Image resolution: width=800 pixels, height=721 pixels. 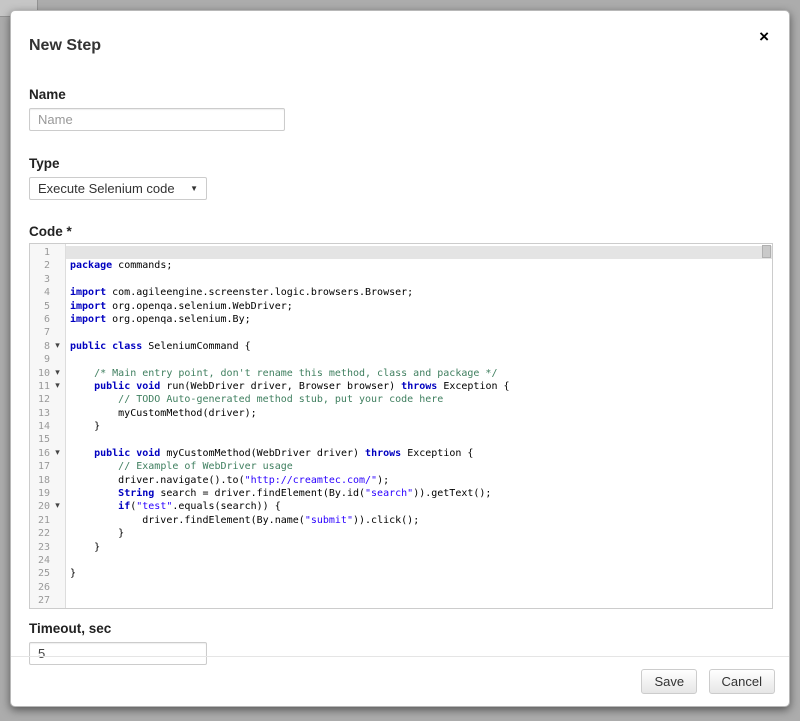 What do you see at coordinates (118, 188) in the screenshot?
I see `type-select: Execute Selenium code ▼` at bounding box center [118, 188].